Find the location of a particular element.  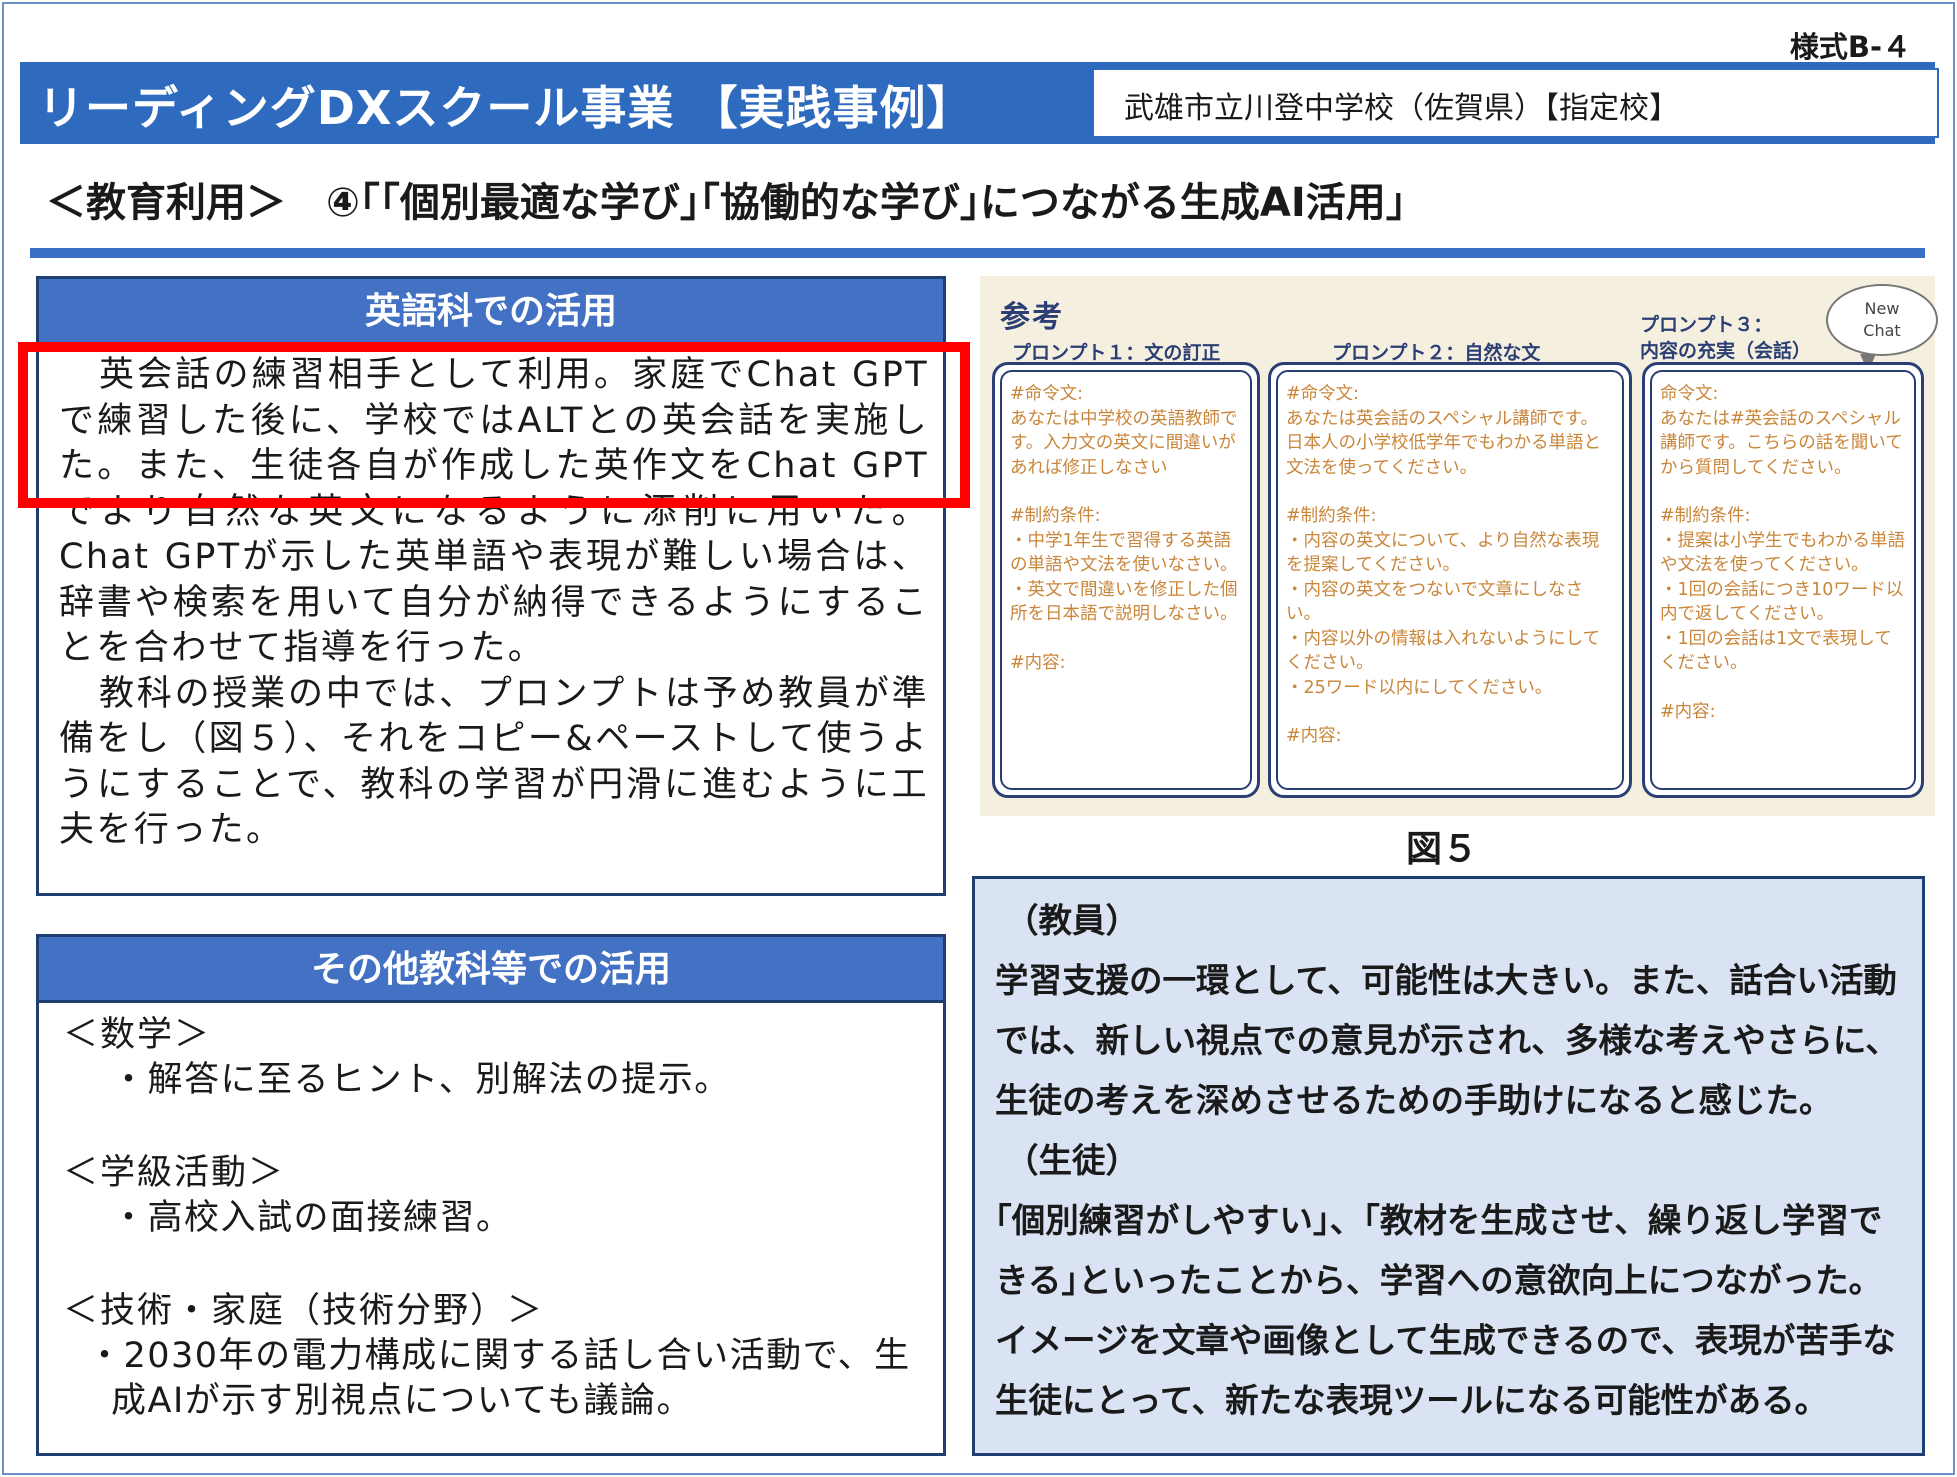

prompt-line: ・内容の英文をつないで文章にしなさい。 is located at coordinates (1434, 602).